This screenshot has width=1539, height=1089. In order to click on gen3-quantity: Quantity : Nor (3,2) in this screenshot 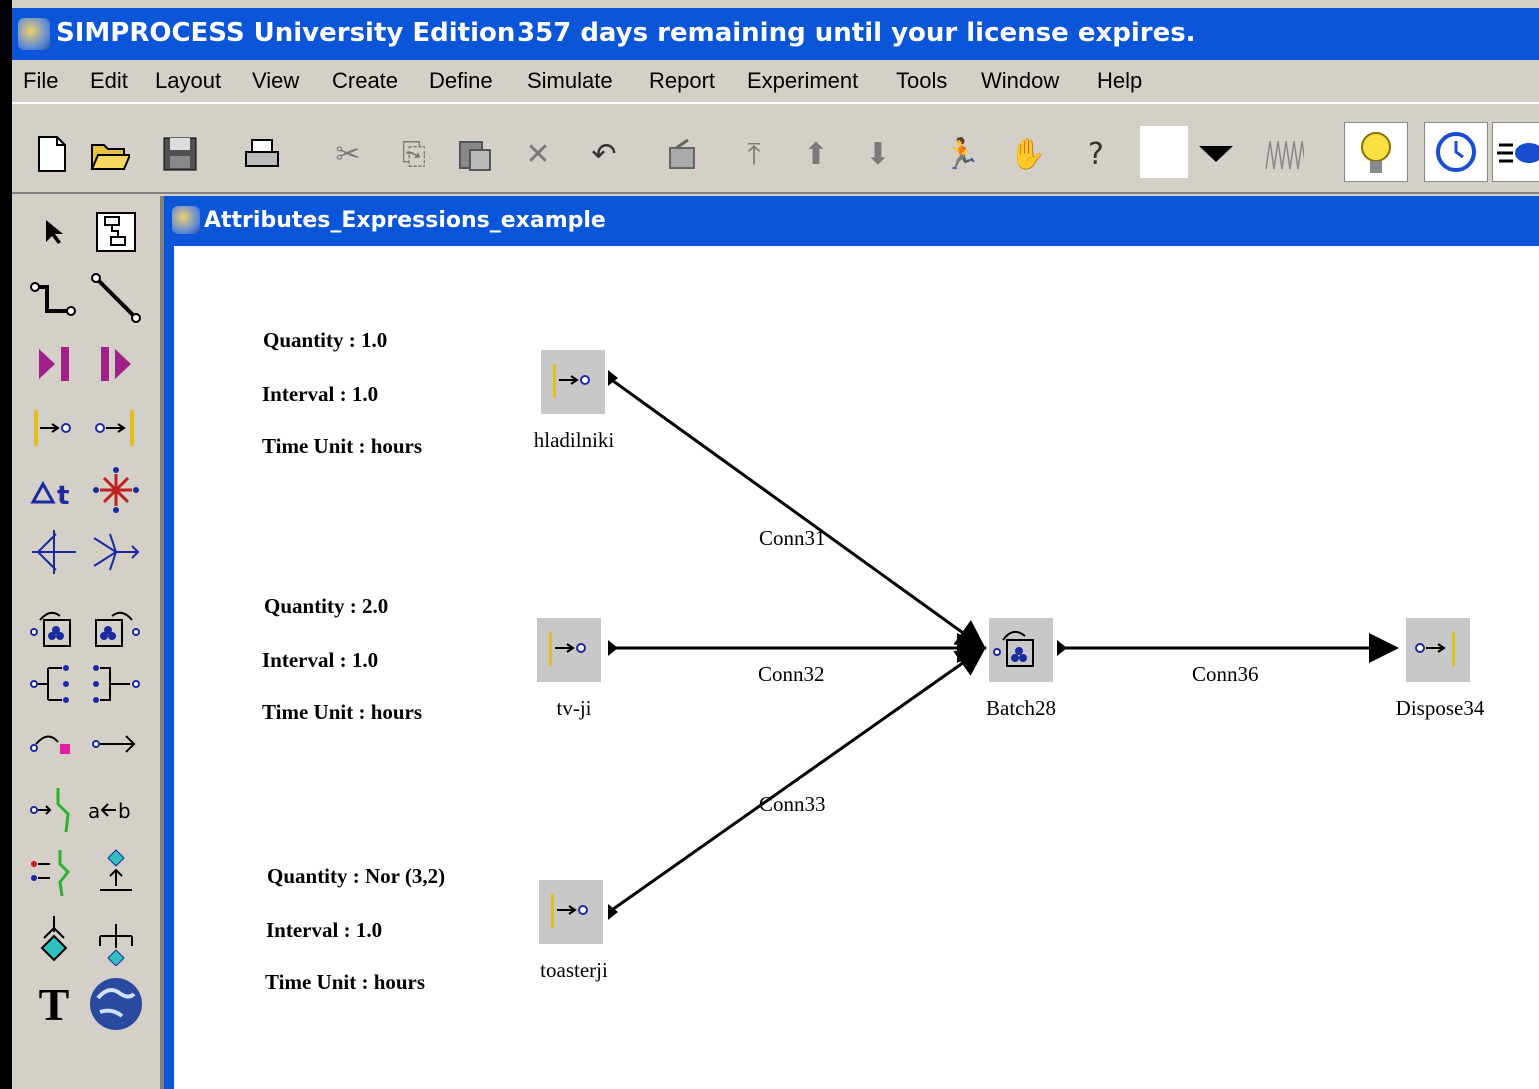, I will do `click(356, 876)`.